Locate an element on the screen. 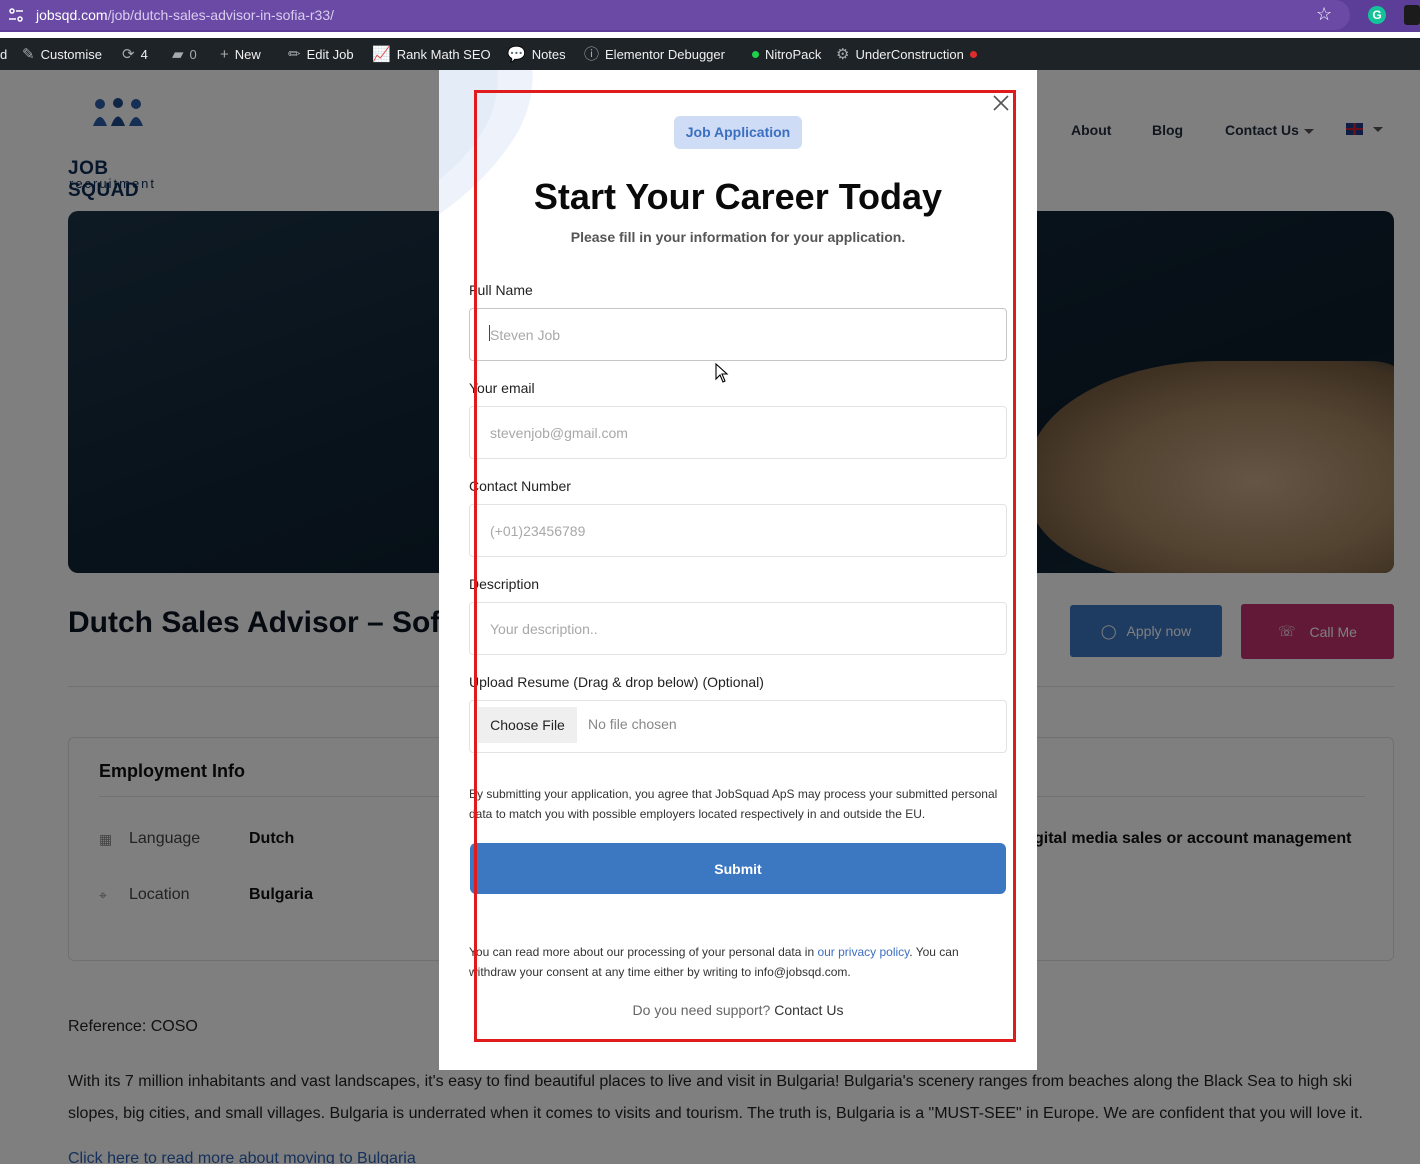  notes-icon: 💬 is located at coordinates (516, 54).